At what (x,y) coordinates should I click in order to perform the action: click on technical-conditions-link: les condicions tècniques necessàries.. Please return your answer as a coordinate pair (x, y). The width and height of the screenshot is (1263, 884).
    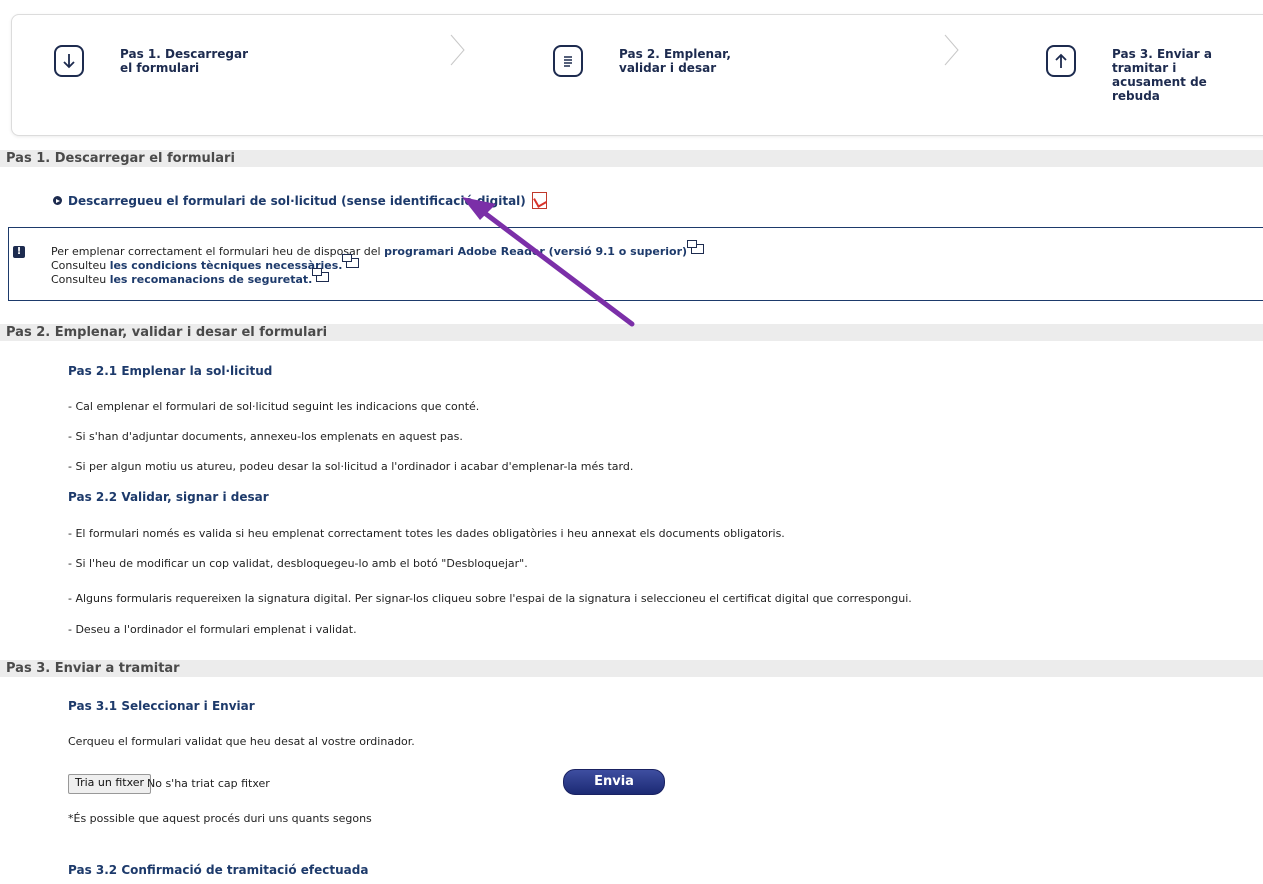
    Looking at the image, I should click on (226, 265).